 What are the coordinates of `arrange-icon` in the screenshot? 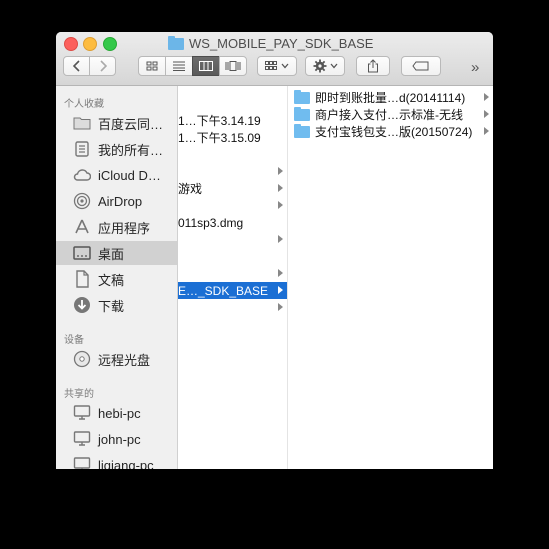 It's located at (271, 65).